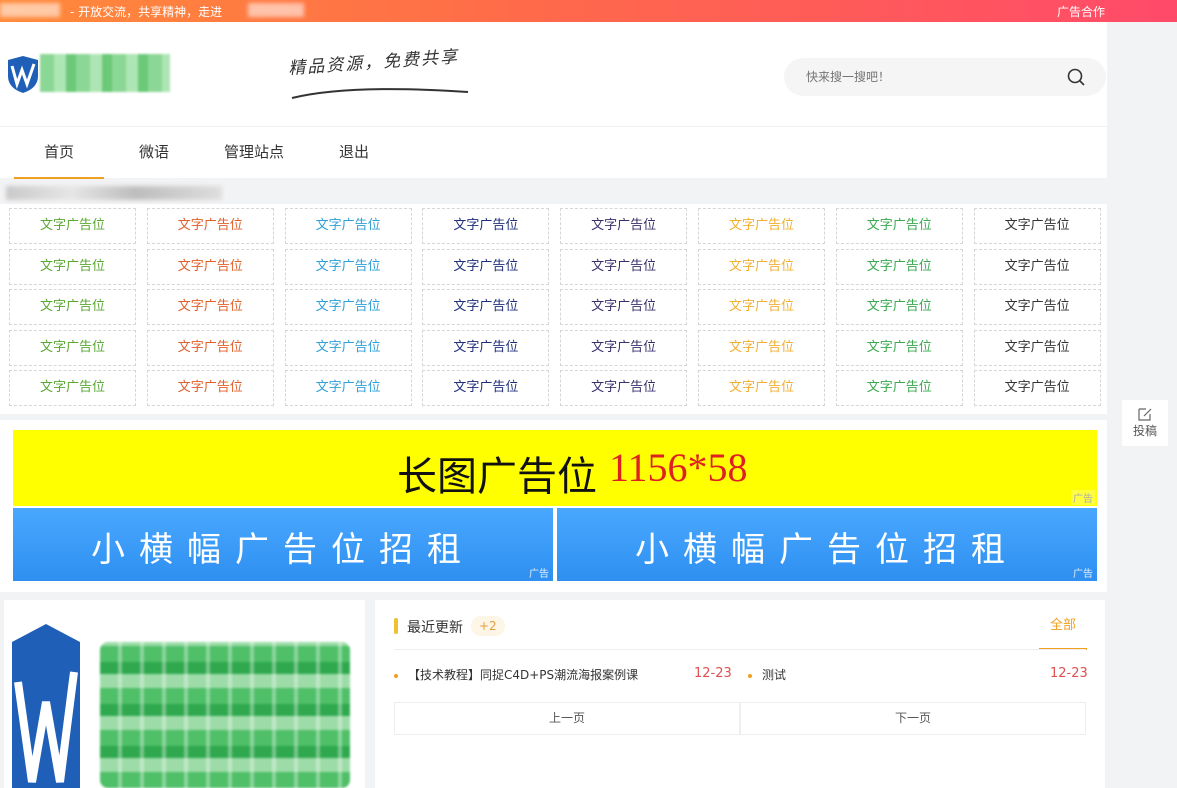 The height and width of the screenshot is (788, 1177). What do you see at coordinates (354, 153) in the screenshot?
I see `nav-item-logout: 退出` at bounding box center [354, 153].